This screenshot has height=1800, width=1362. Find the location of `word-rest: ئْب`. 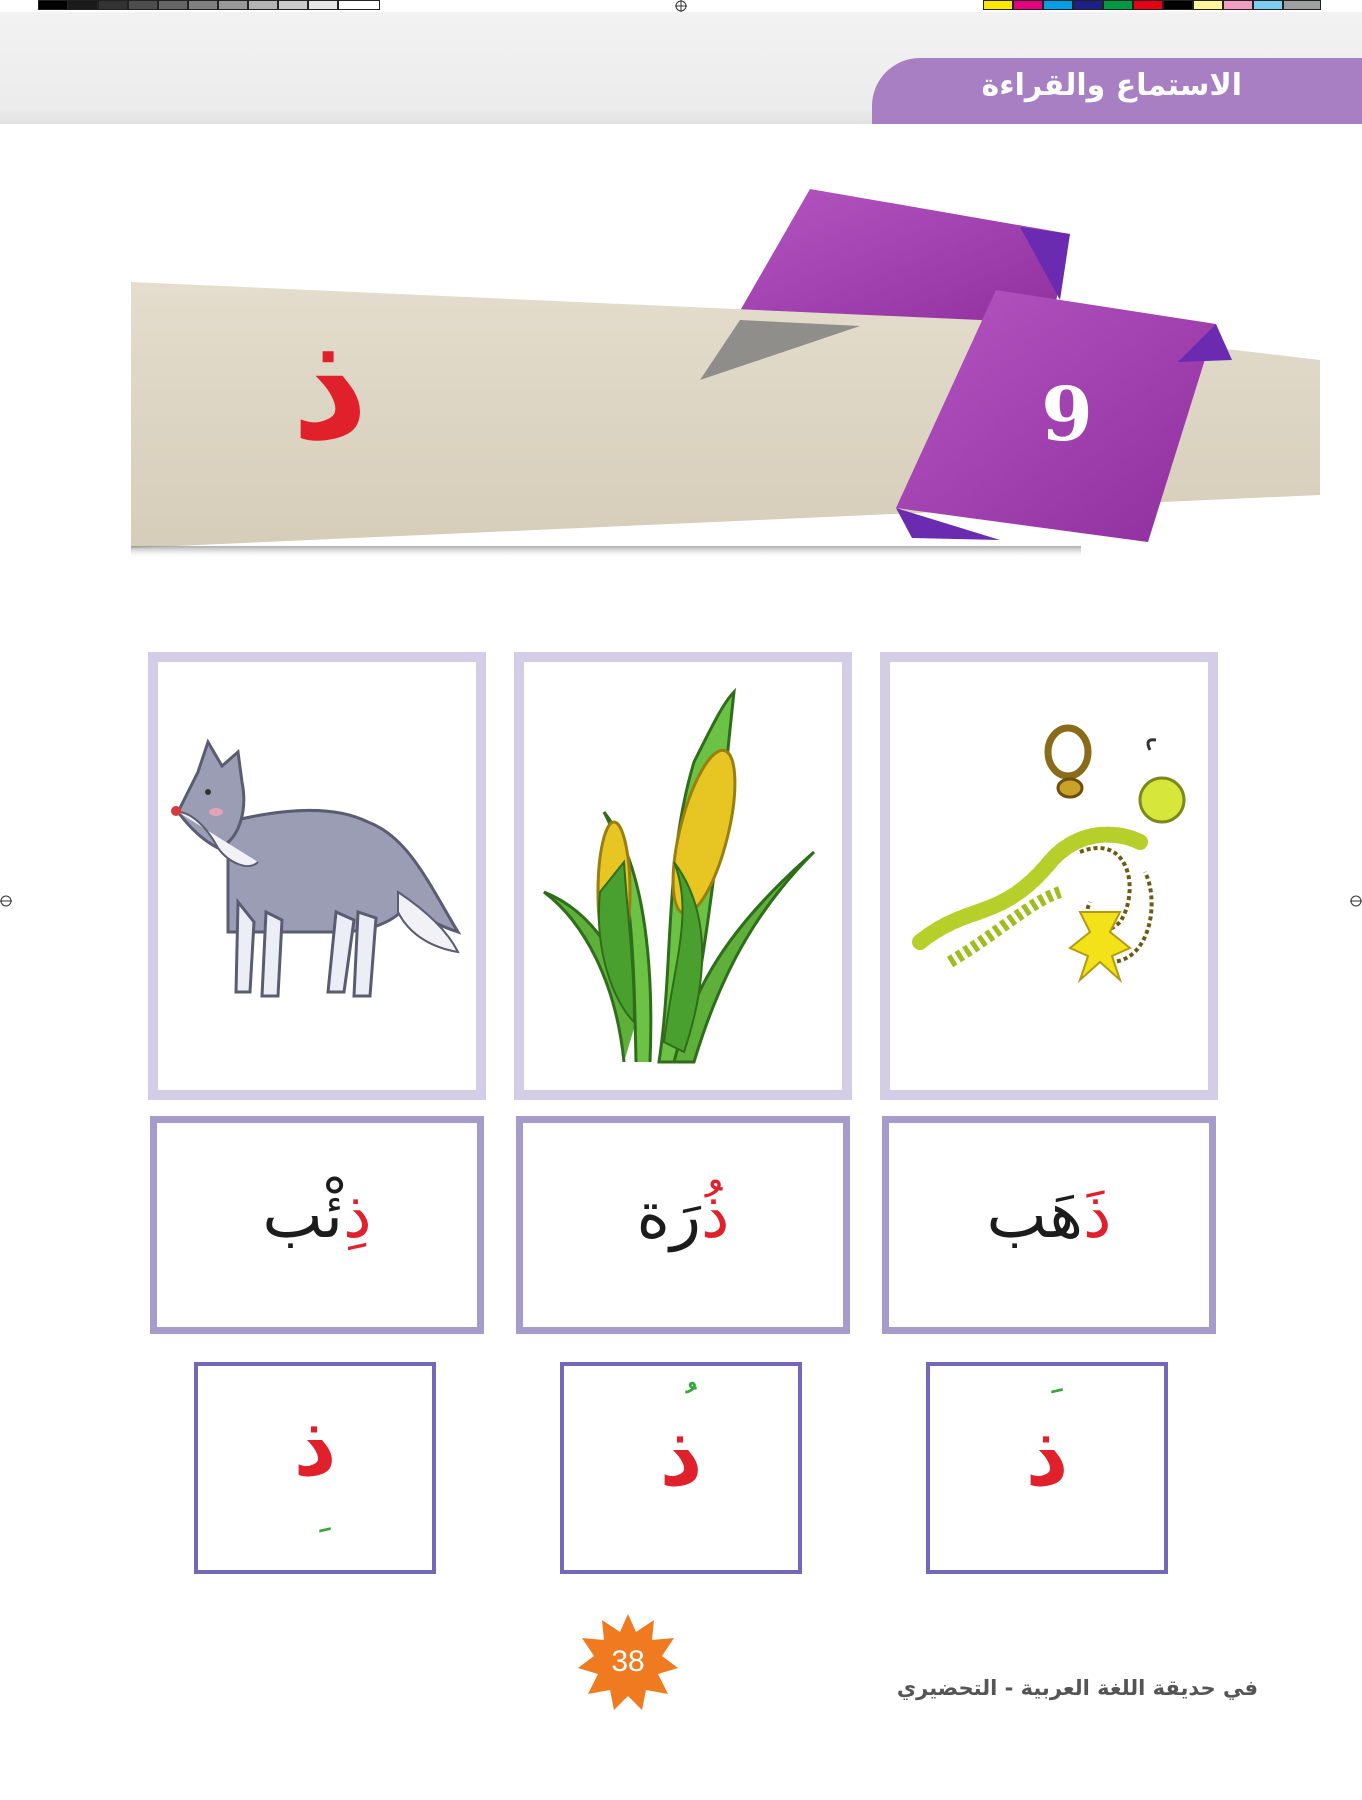

word-rest: ئْب is located at coordinates (303, 1216).